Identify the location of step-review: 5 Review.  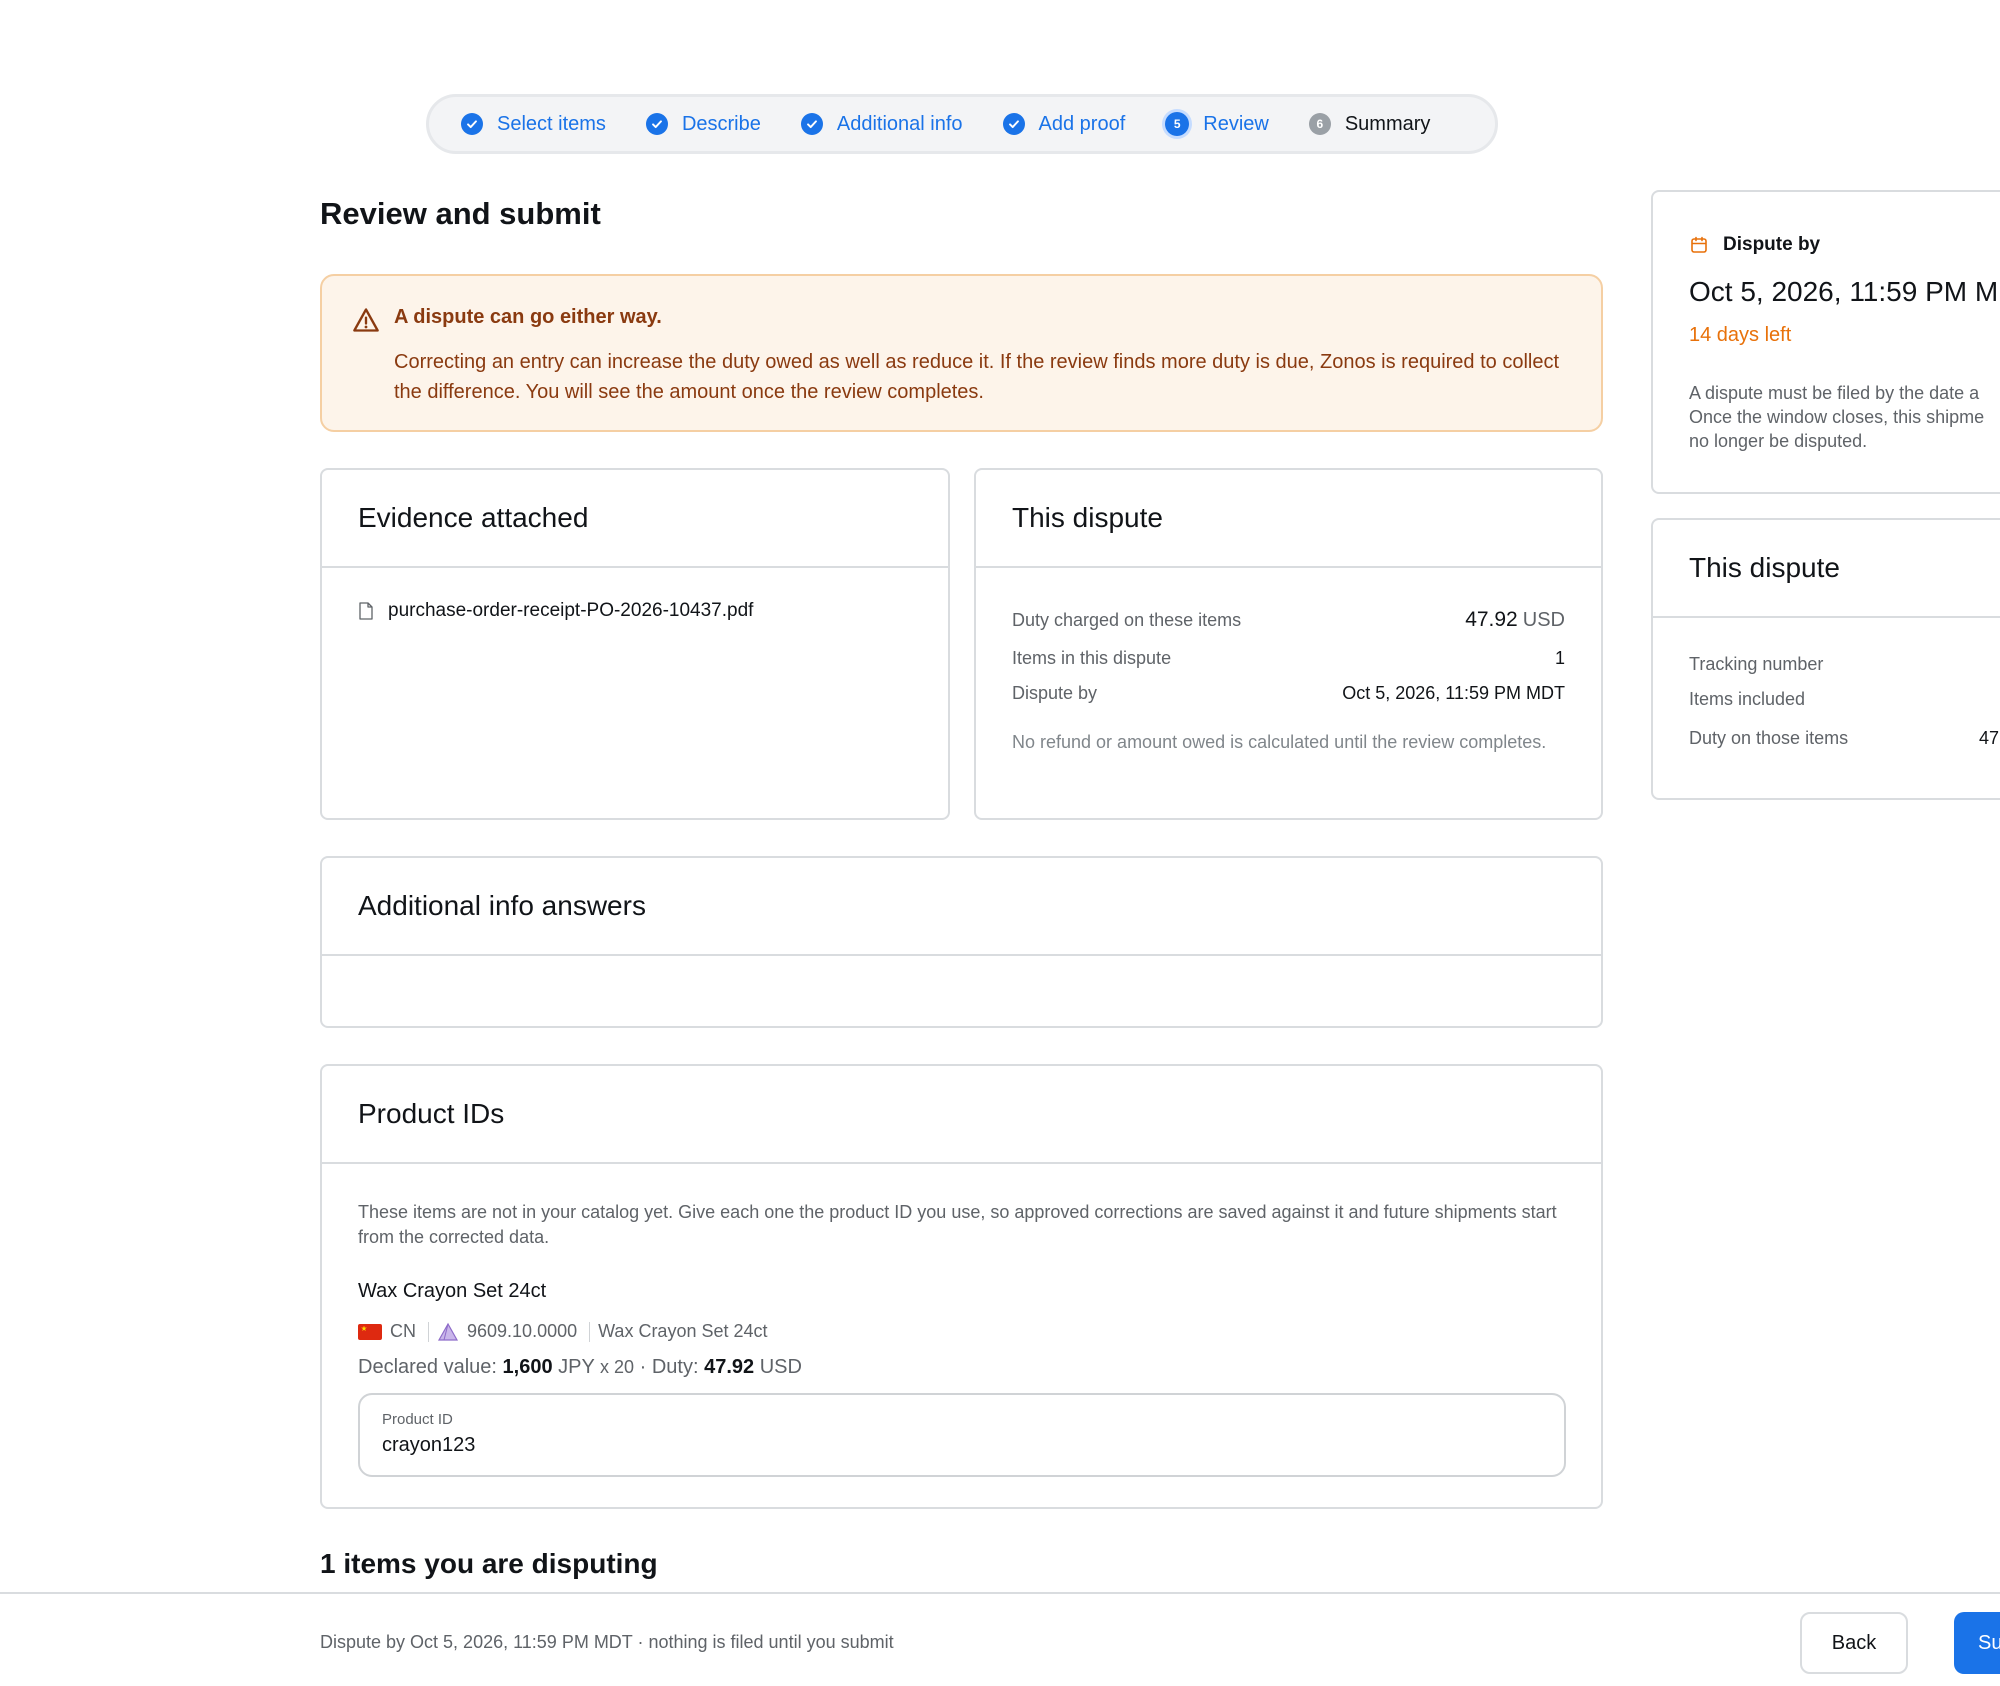
(1217, 124).